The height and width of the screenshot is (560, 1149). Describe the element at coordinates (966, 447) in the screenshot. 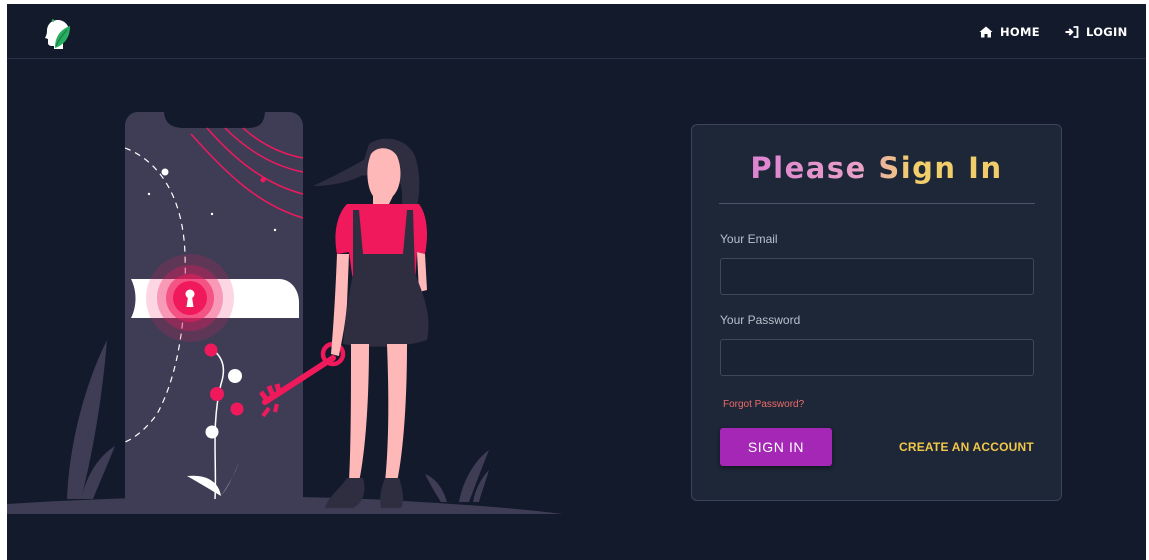

I see `create-account-link: CREATE AN ACCOUNT` at that location.